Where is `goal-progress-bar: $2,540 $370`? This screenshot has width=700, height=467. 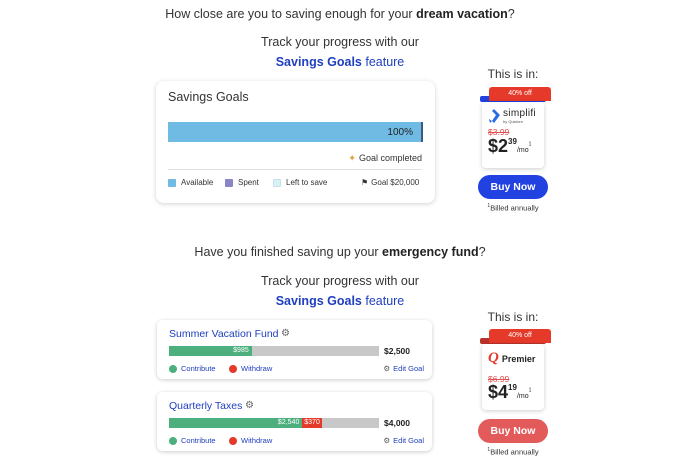 goal-progress-bar: $2,540 $370 is located at coordinates (274, 423).